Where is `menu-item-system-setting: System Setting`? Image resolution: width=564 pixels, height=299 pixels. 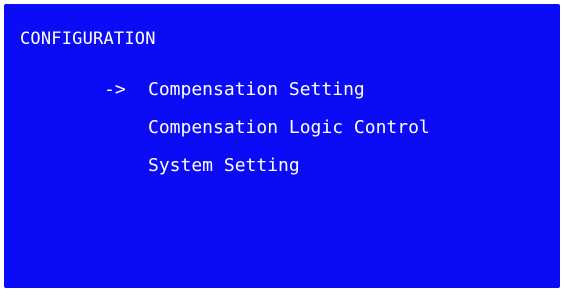
menu-item-system-setting: System Setting is located at coordinates (267, 166).